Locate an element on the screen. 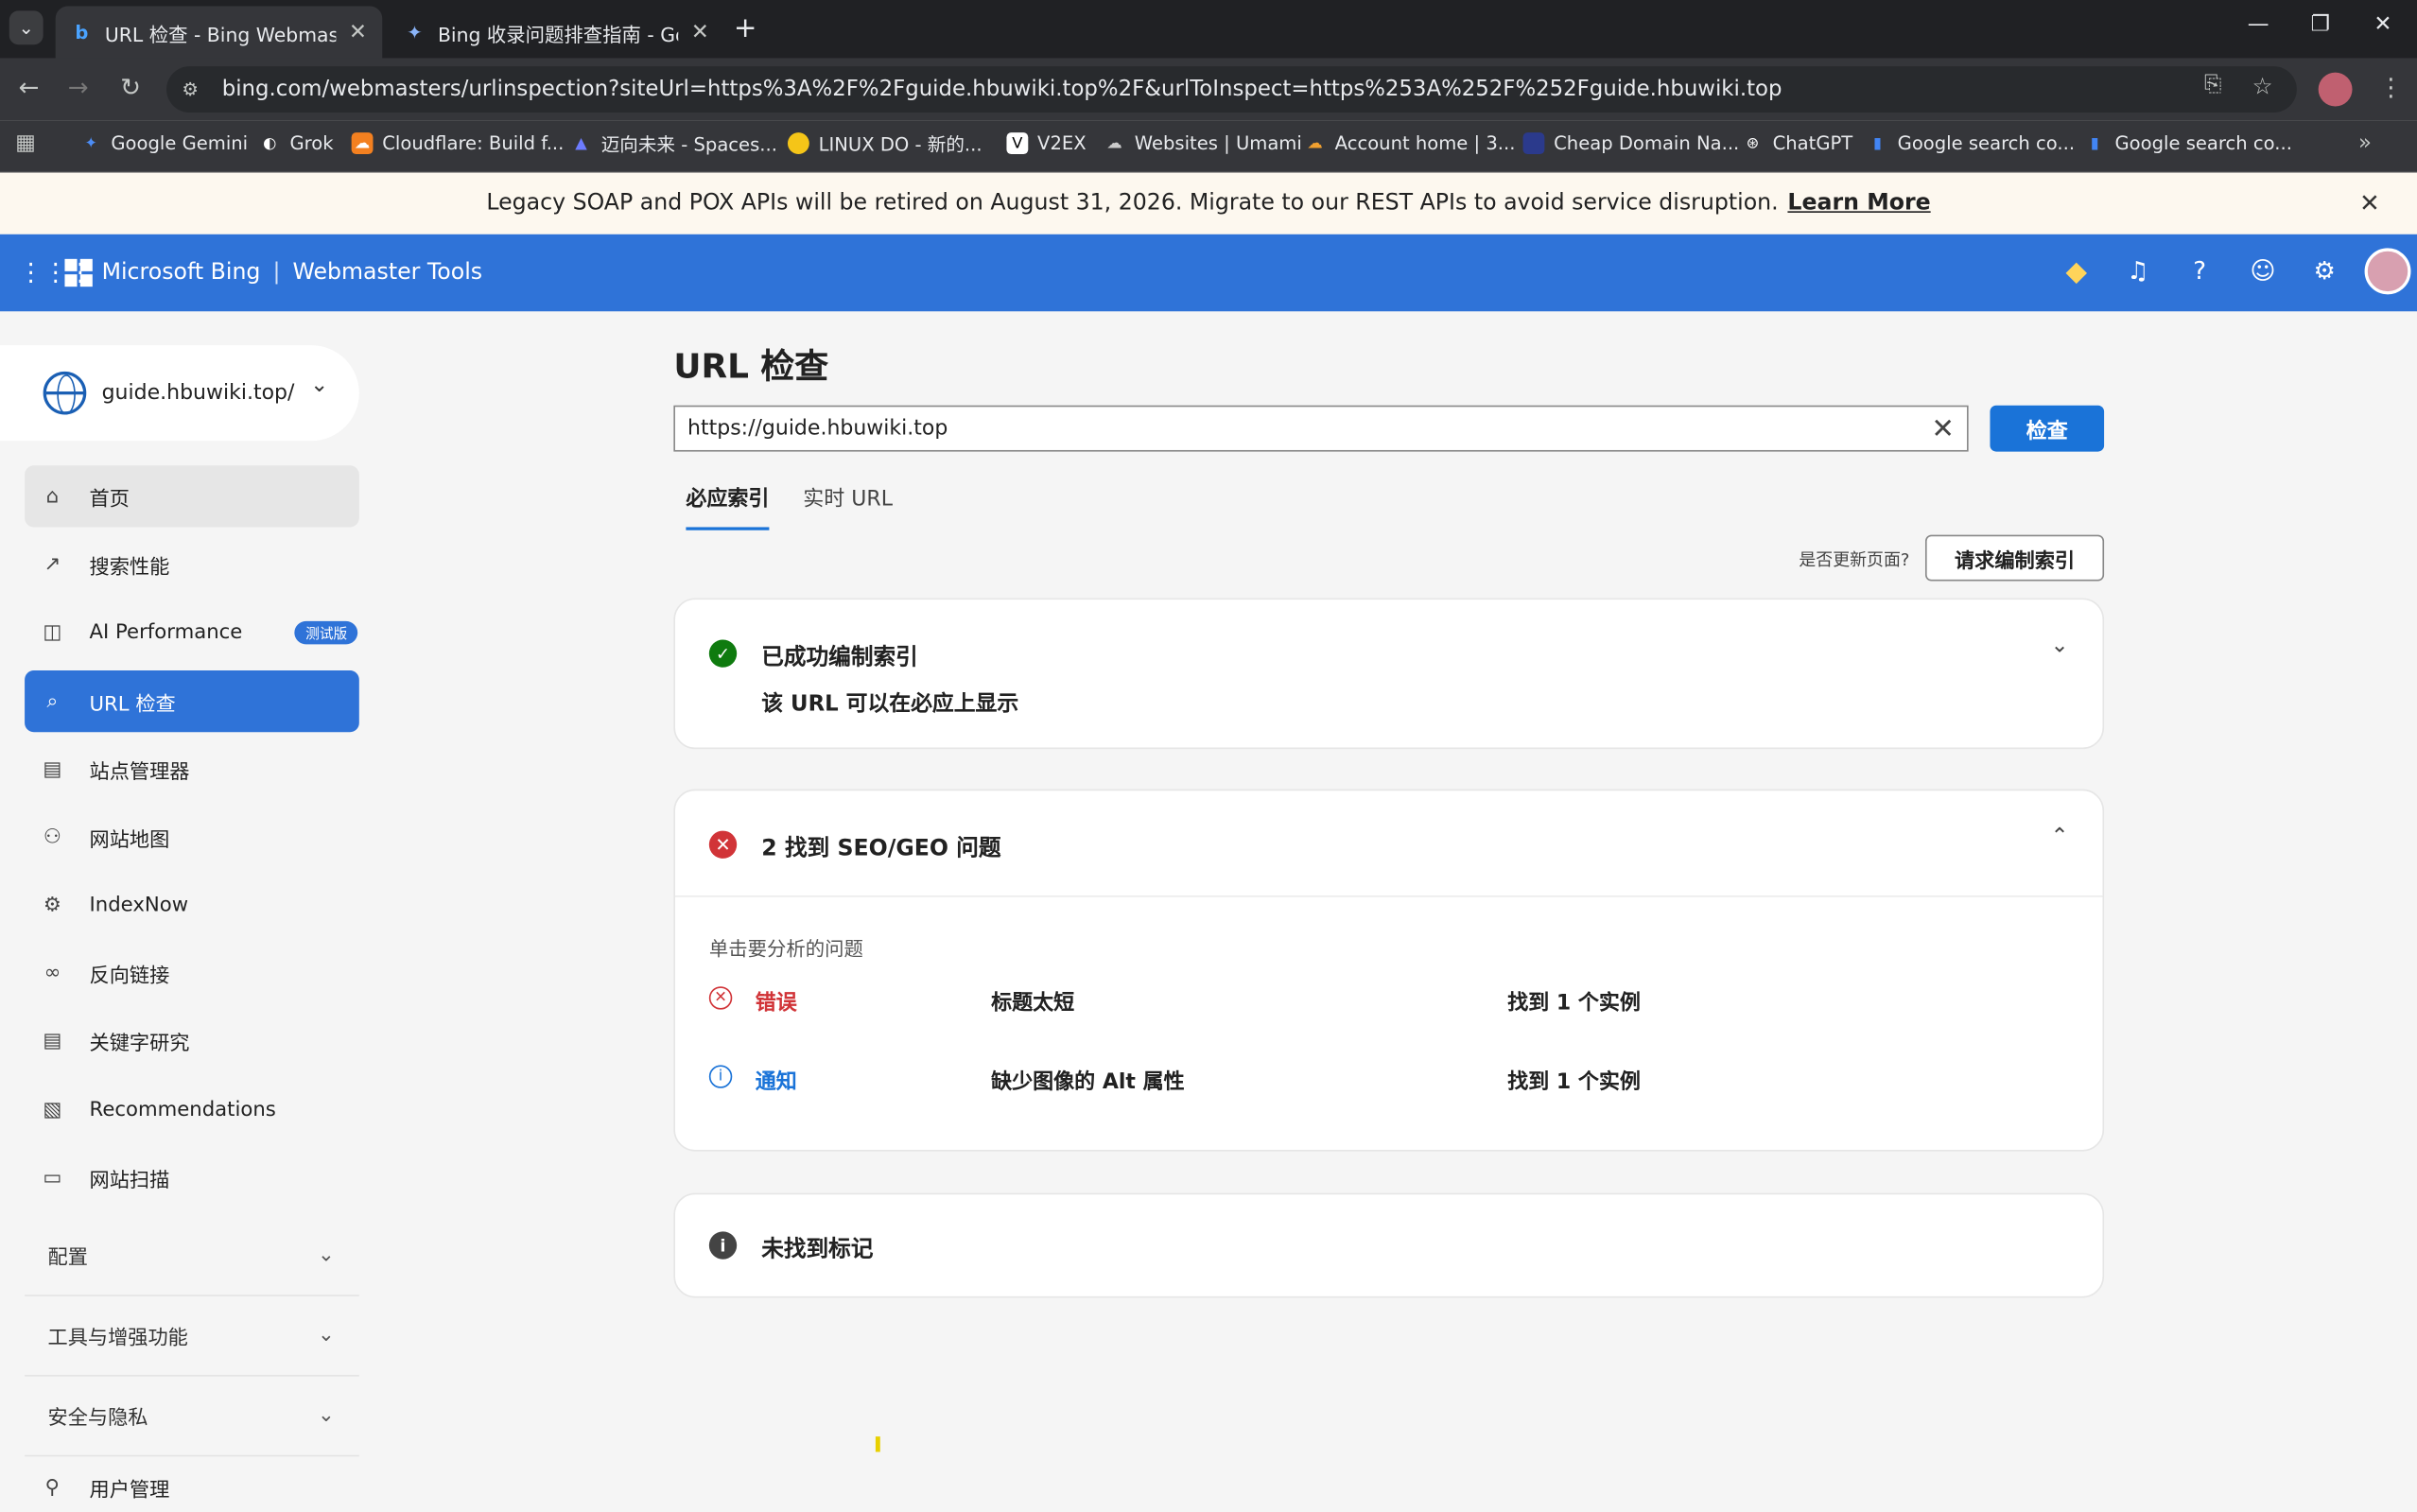 The height and width of the screenshot is (1512, 2417). brand: Microsoft Bing | Webmaster Tools is located at coordinates (273, 272).